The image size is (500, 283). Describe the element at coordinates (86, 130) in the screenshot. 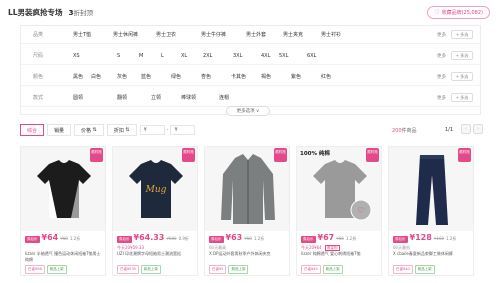

I see `sort-price-label: 价格` at that location.